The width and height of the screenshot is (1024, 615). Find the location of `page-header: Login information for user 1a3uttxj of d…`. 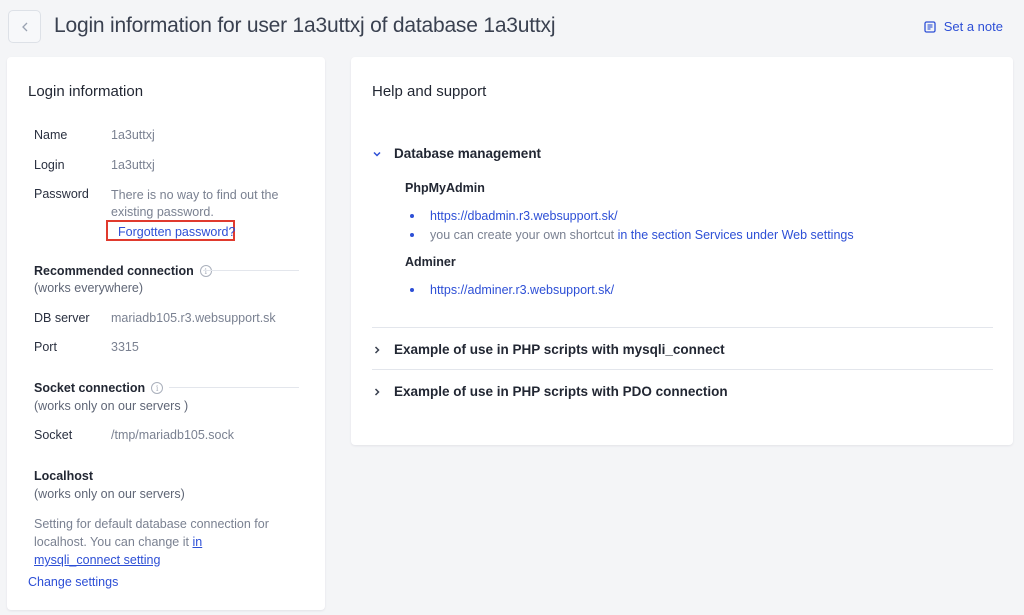

page-header: Login information for user 1a3uttxj of d… is located at coordinates (512, 28).